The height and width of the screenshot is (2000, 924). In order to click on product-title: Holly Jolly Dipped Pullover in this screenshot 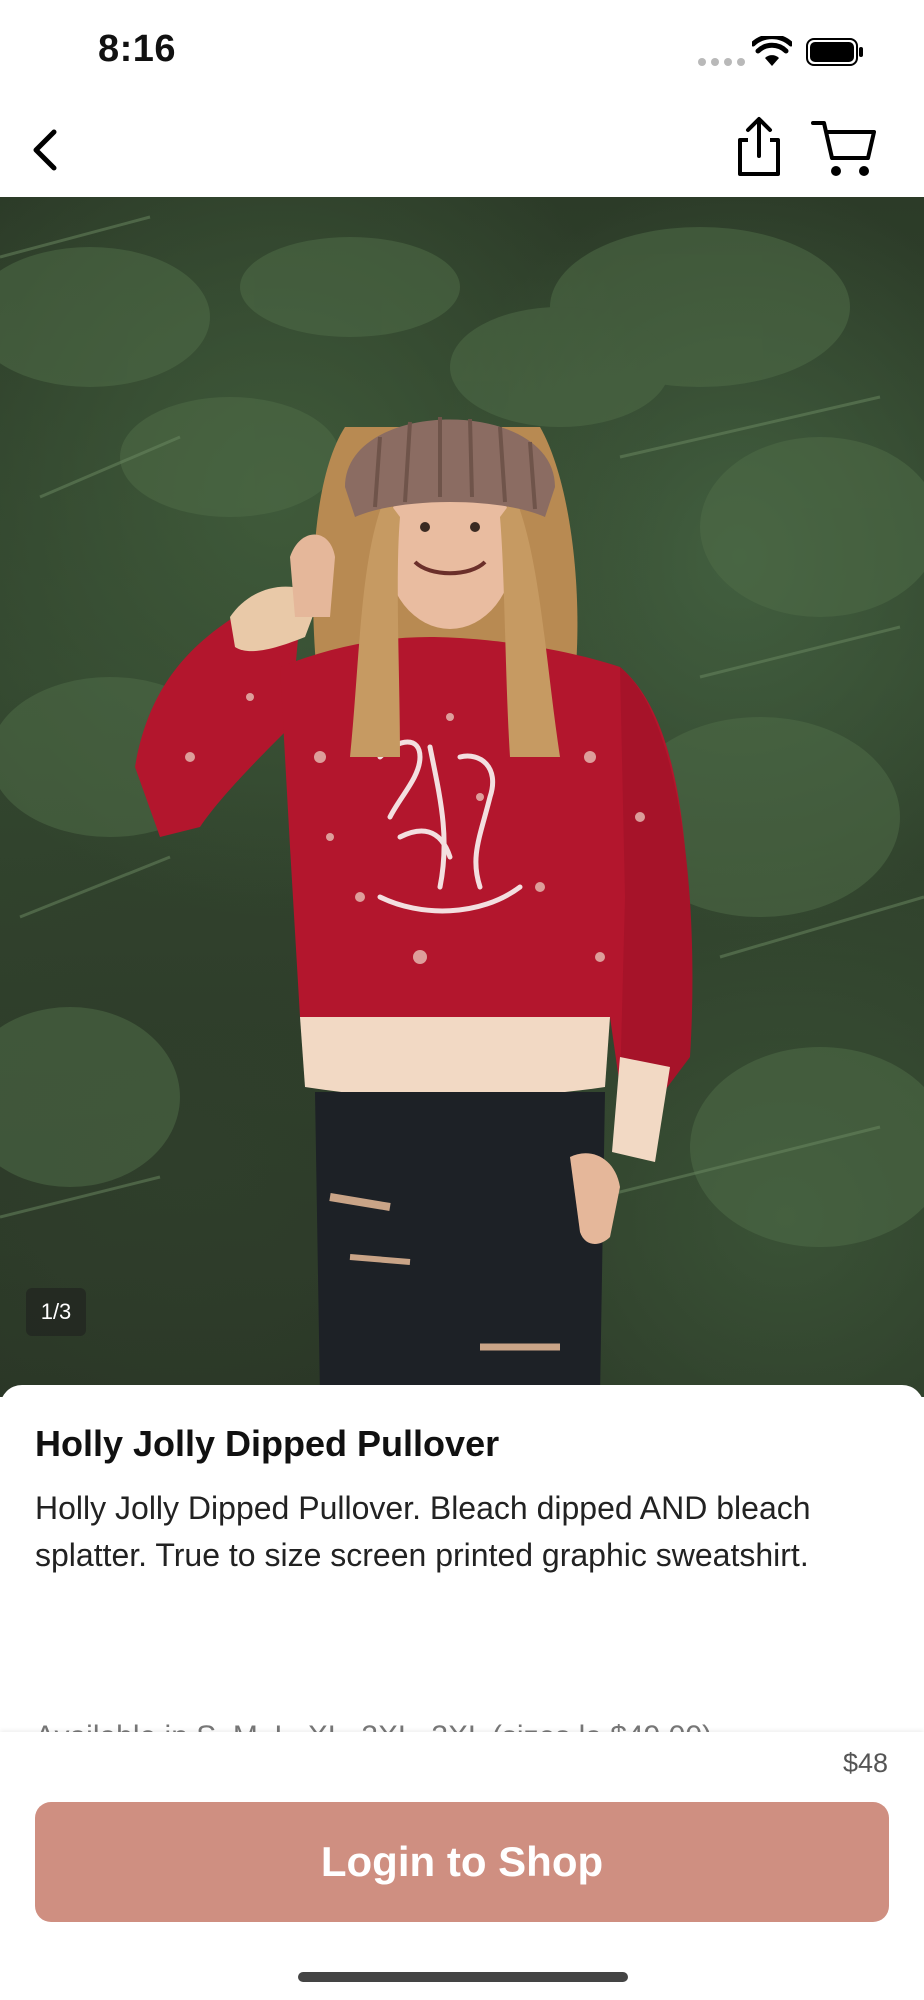, I will do `click(267, 1443)`.